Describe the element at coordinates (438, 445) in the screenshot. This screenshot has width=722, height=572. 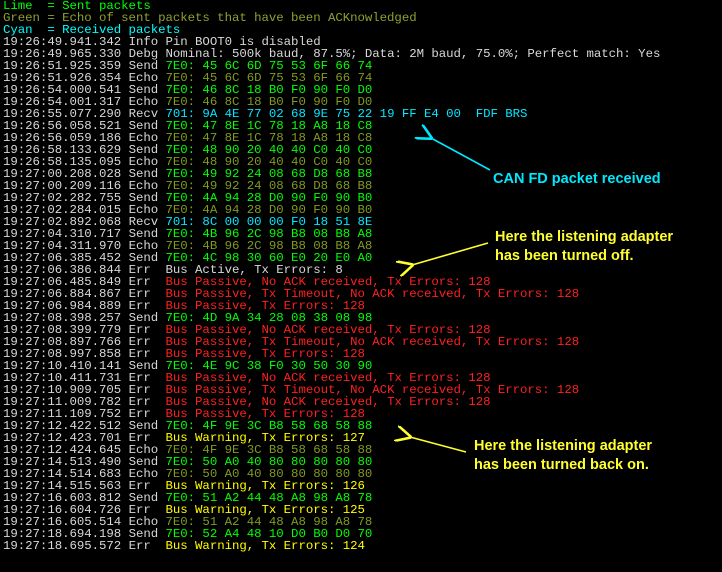
I see `adapter-on-arrow-icon` at that location.